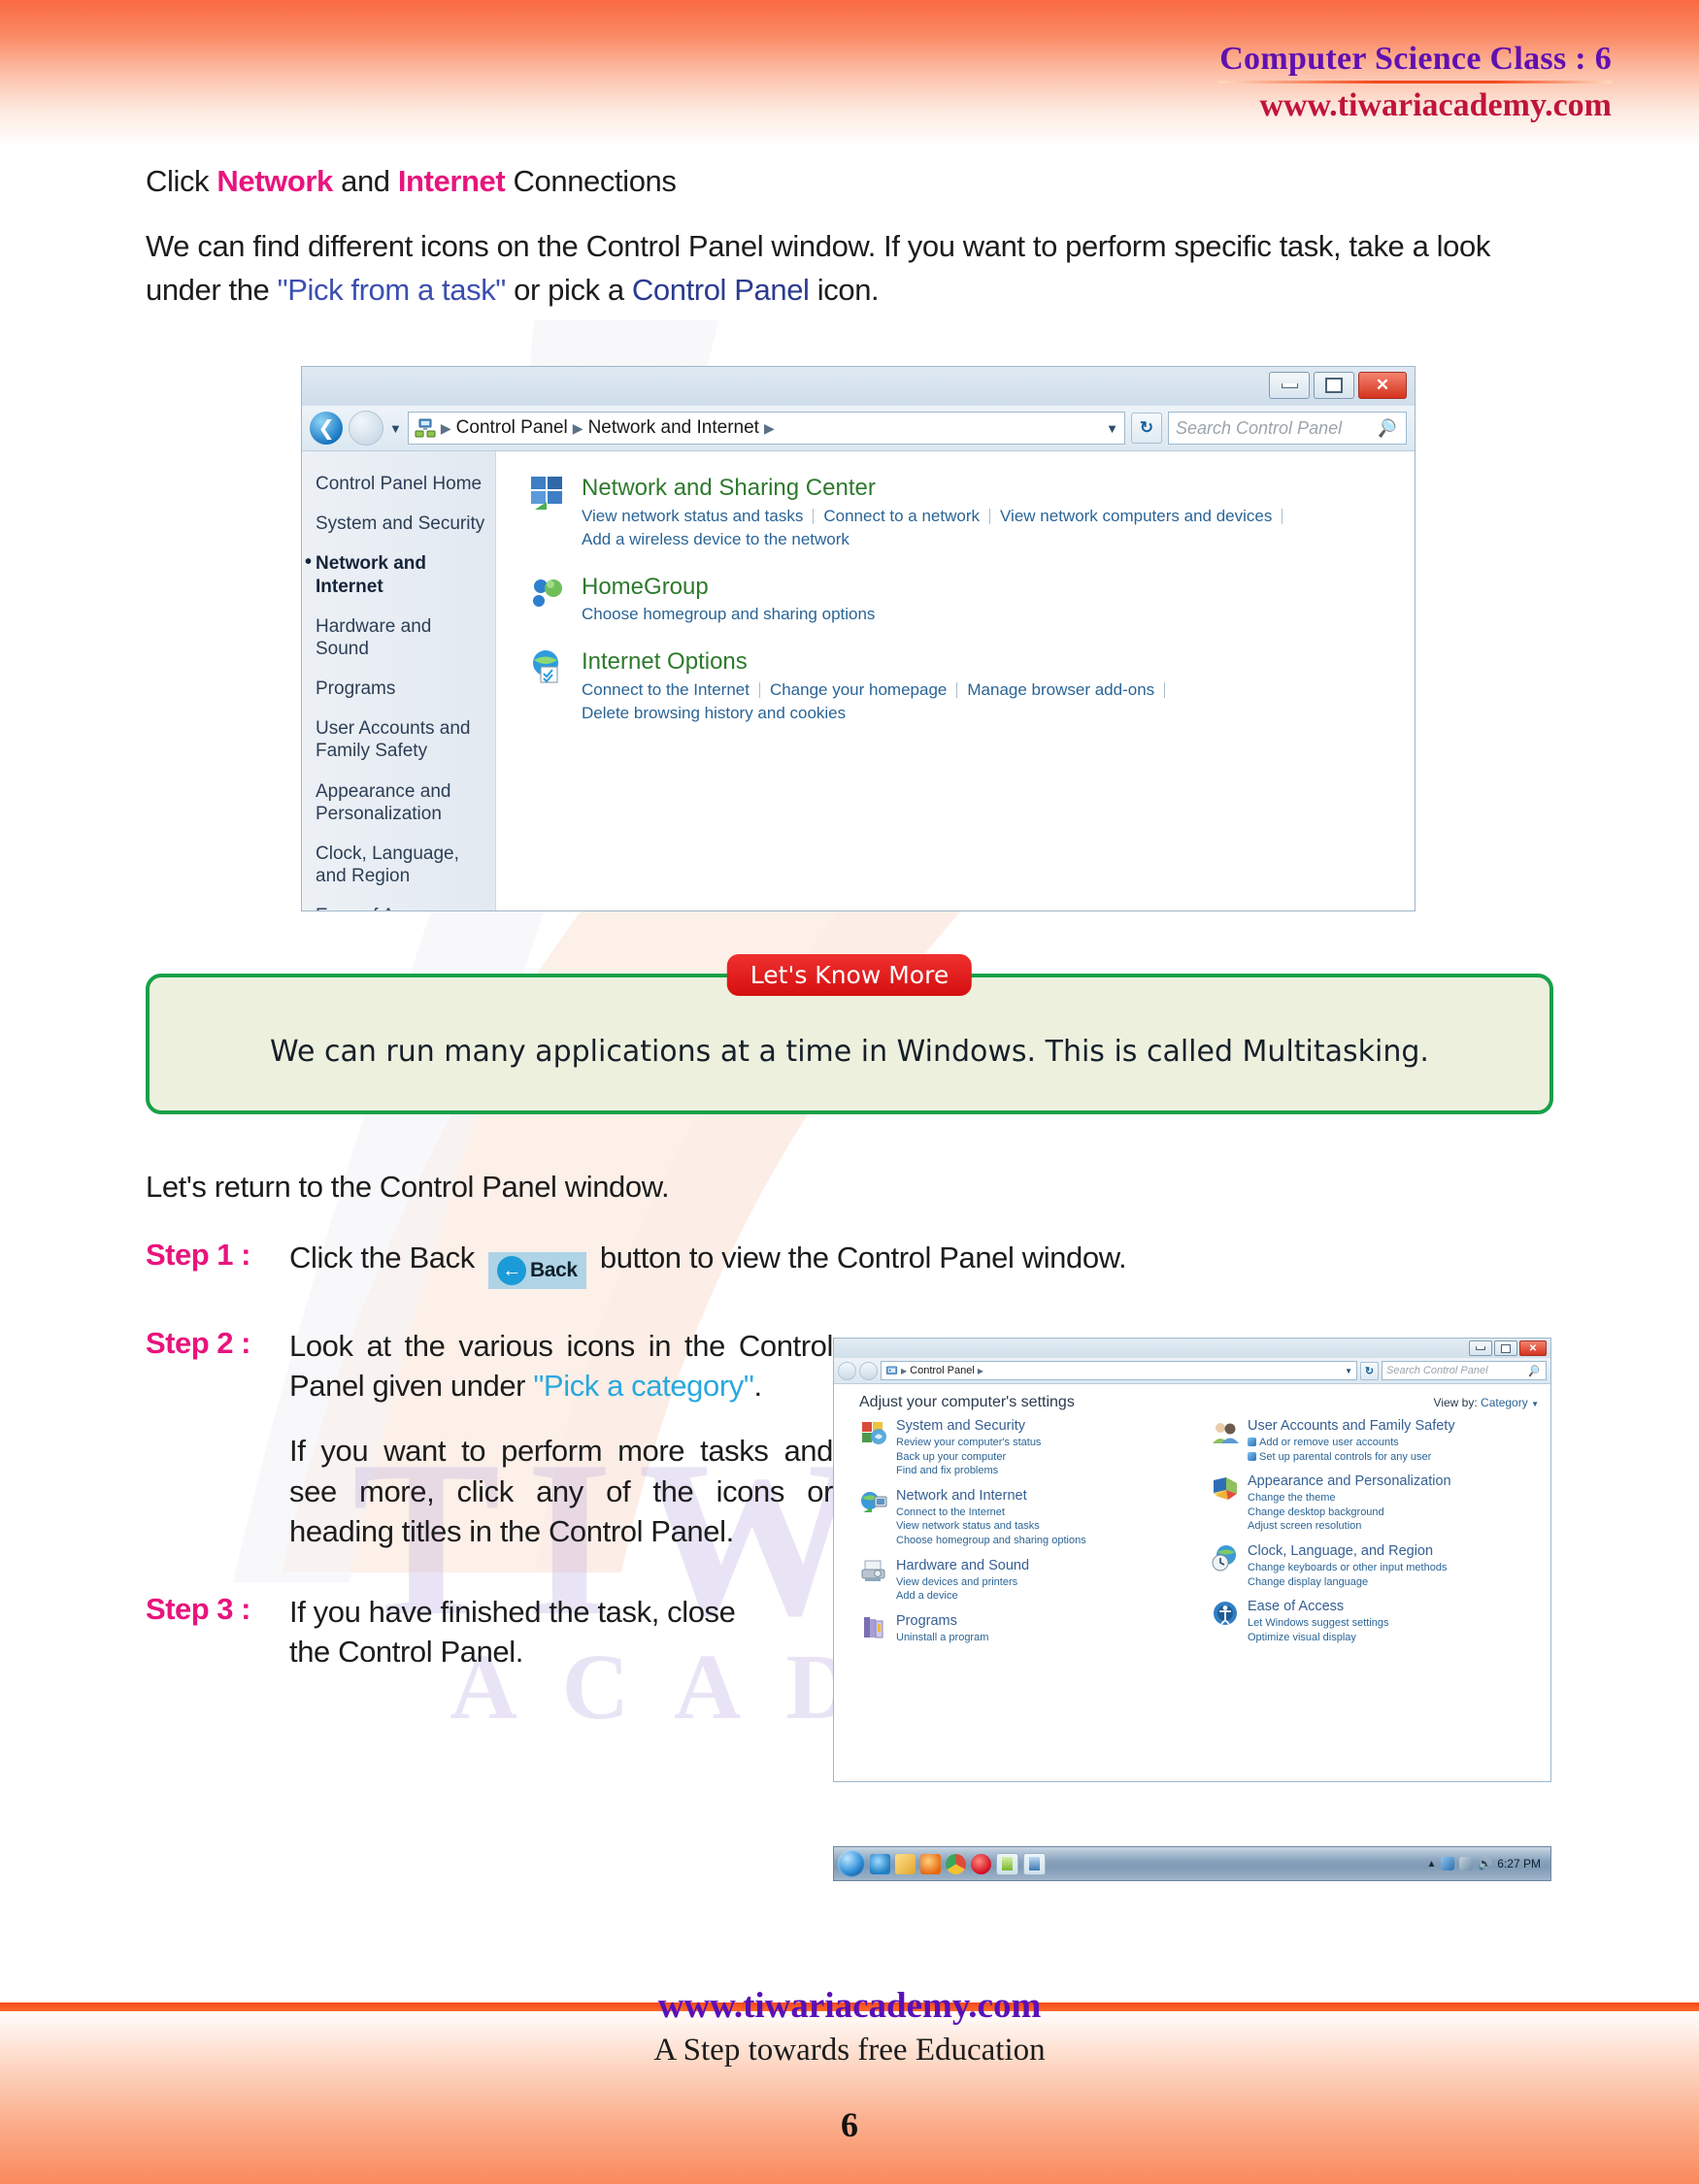 The height and width of the screenshot is (2184, 1699). What do you see at coordinates (1334, 385) in the screenshot?
I see `maximize-button` at bounding box center [1334, 385].